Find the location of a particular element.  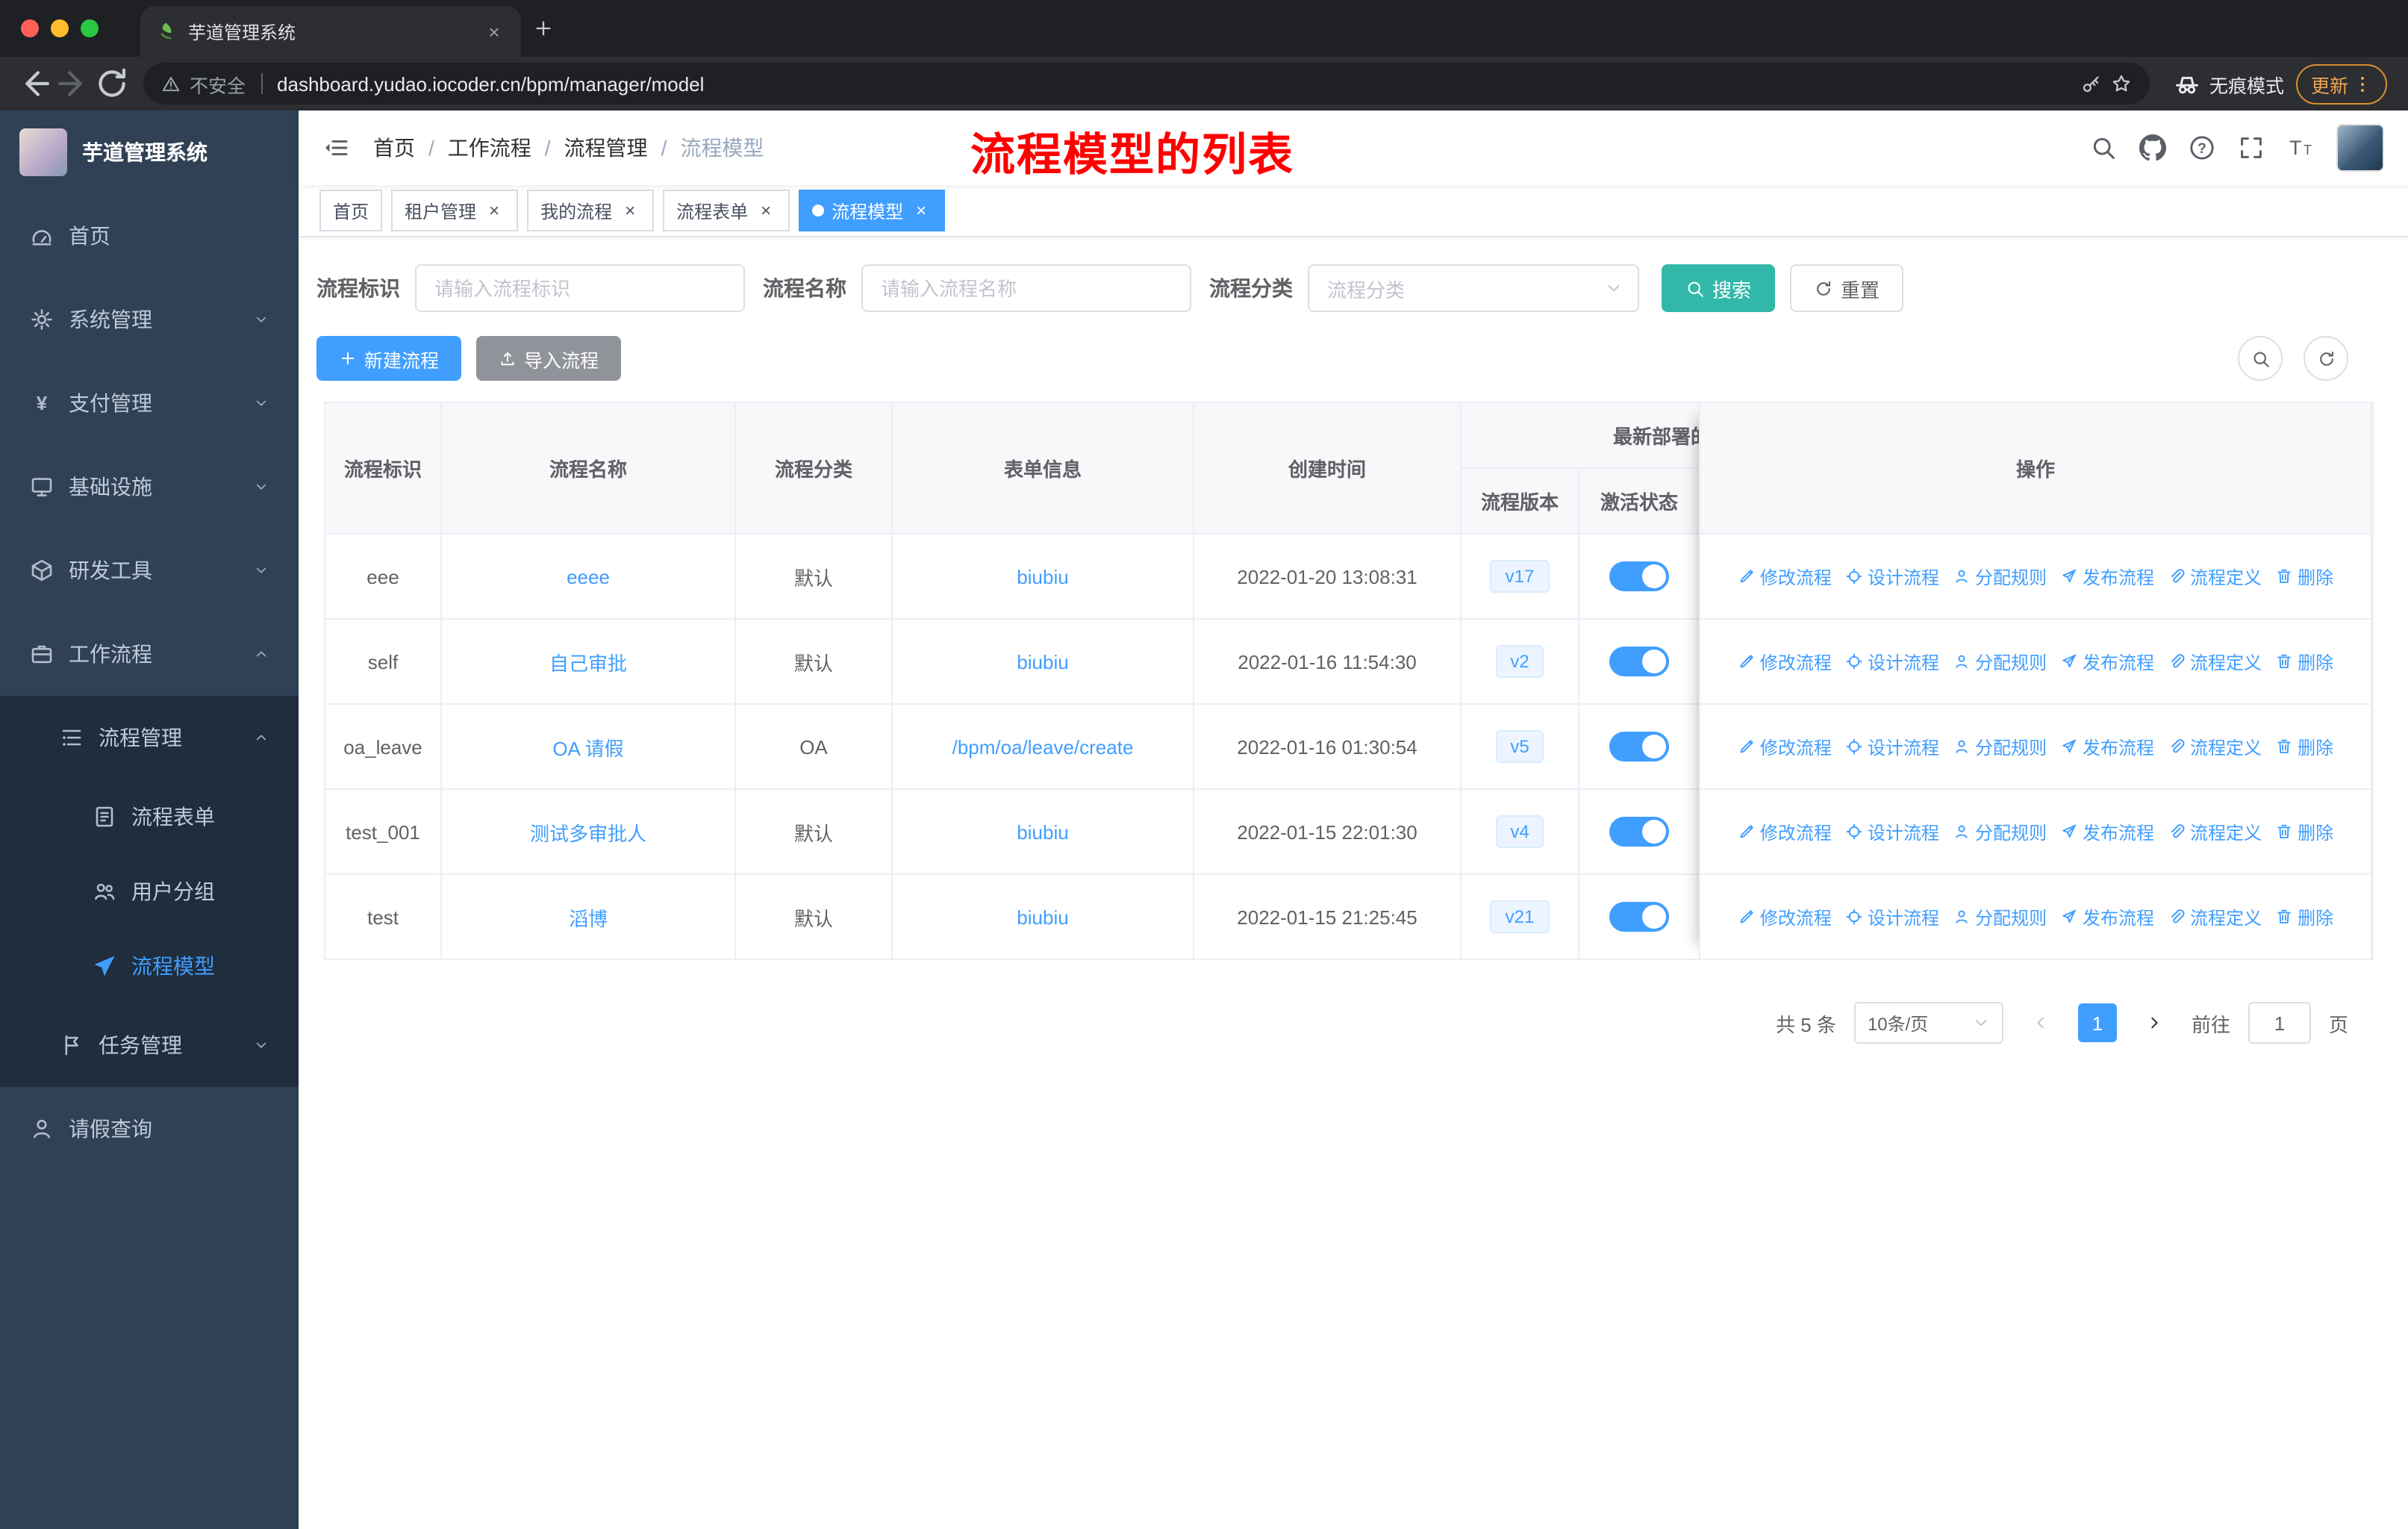

toggle-search-button is located at coordinates (2260, 358).